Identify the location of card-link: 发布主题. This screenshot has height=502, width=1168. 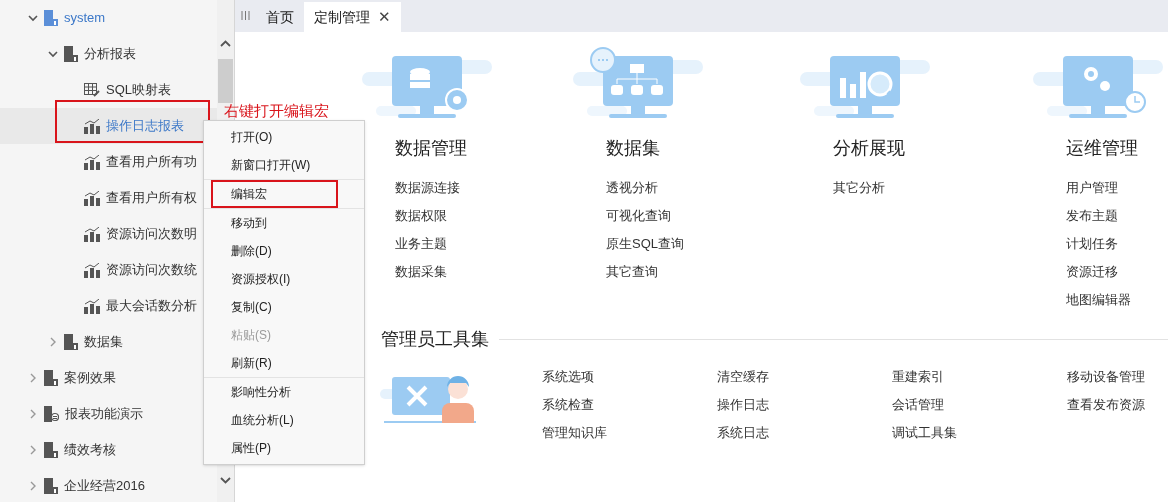
(1117, 220).